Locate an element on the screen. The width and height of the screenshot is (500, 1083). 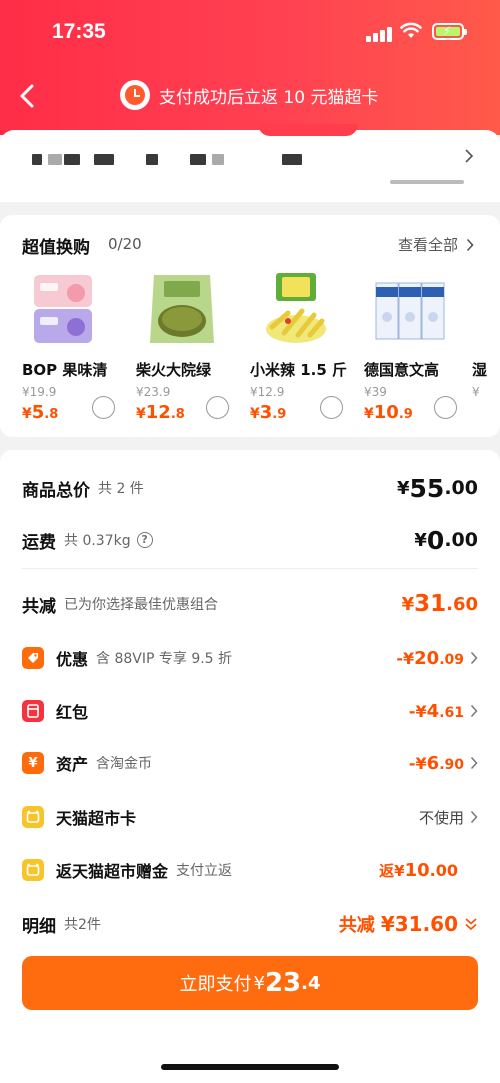
help-icon: ? is located at coordinates (144, 540).